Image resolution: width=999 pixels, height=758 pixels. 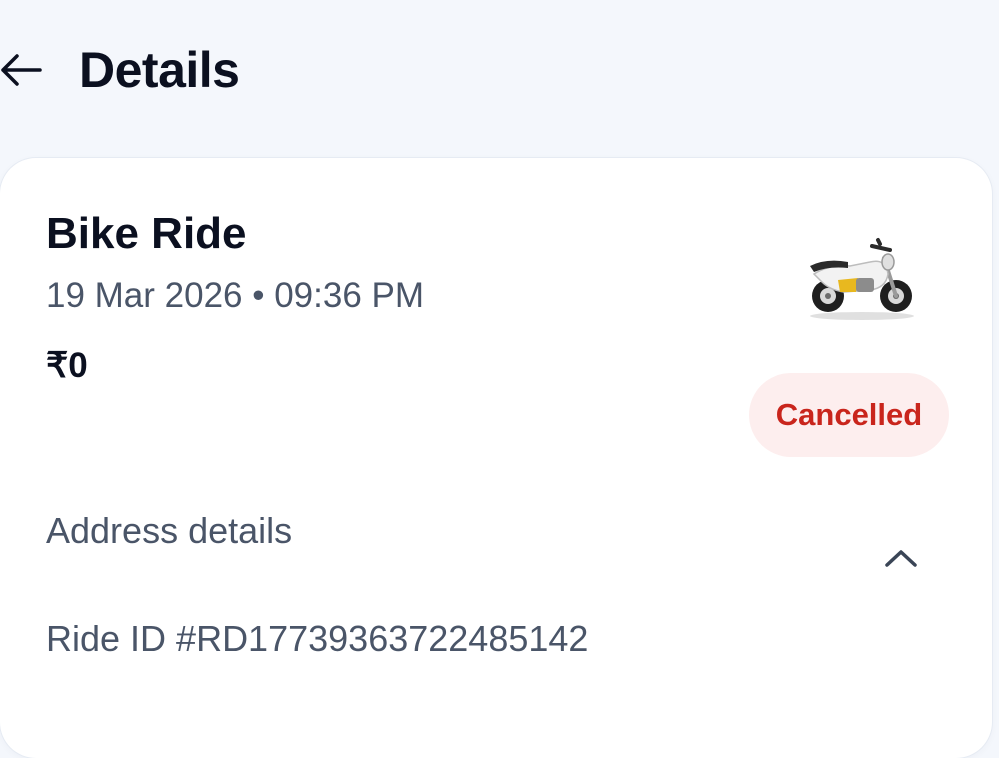 I want to click on ride-id: Ride ID #RD17739363722485142, so click(x=317, y=638).